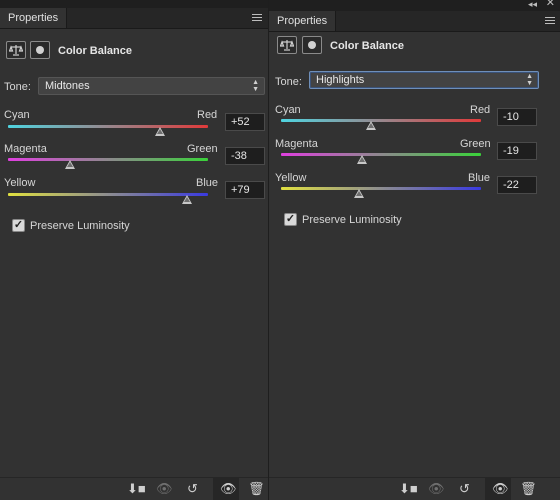 Image resolution: width=560 pixels, height=500 pixels. I want to click on tone-select: Midtones ▲ ▼, so click(151, 86).